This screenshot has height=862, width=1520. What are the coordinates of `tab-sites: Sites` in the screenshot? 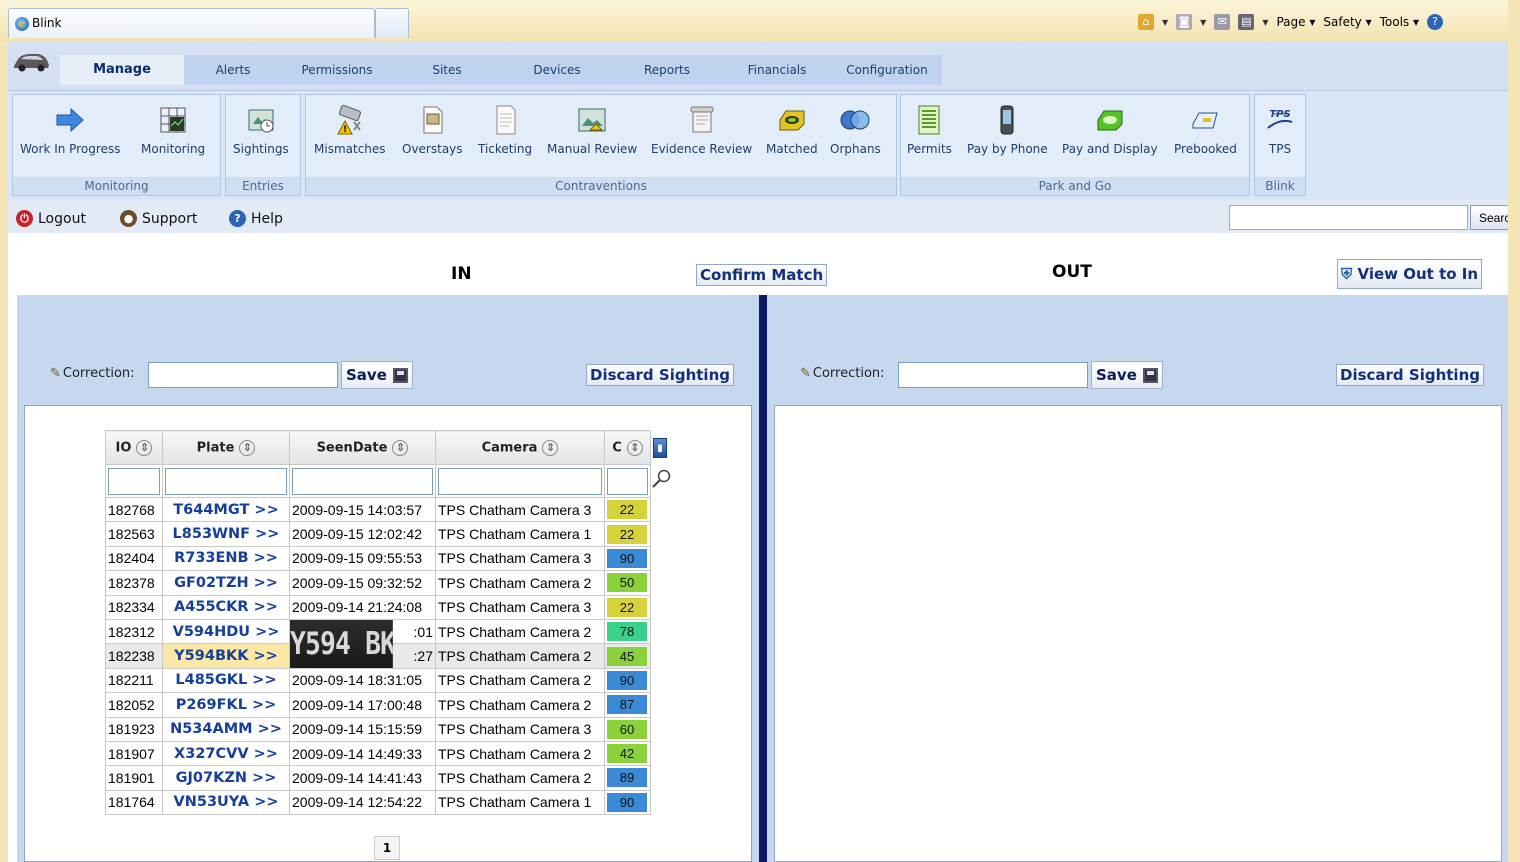 It's located at (447, 70).